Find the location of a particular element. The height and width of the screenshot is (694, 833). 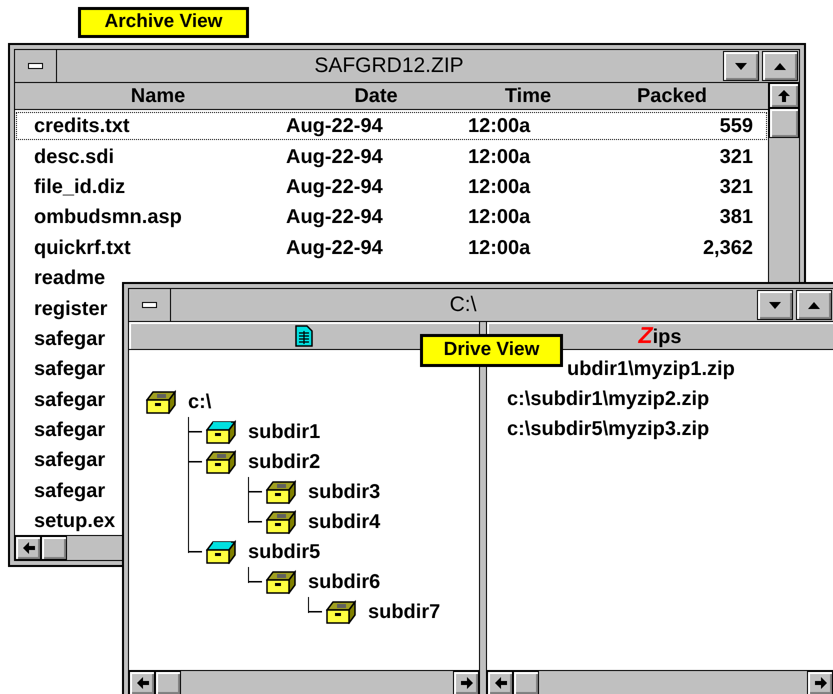

list-item: c:\subdir5\myzip3.zip is located at coordinates (660, 429).